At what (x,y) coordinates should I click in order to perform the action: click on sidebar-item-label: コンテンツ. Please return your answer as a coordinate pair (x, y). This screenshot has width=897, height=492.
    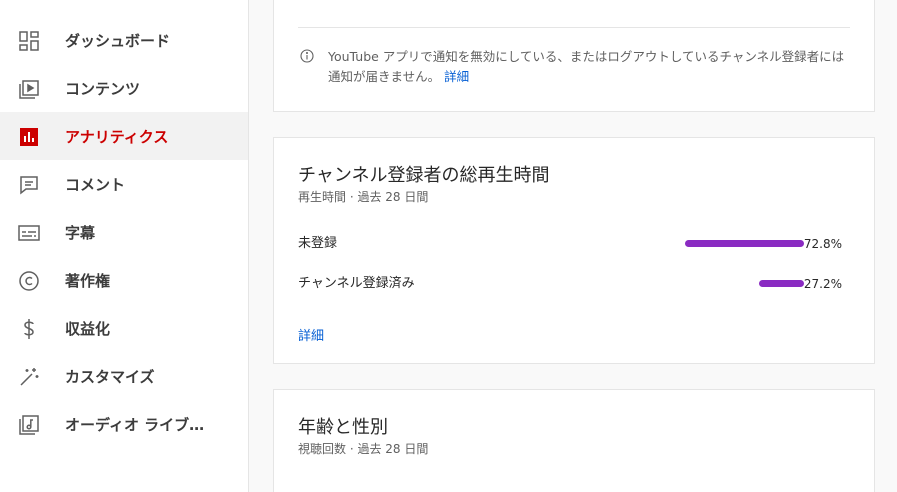
    Looking at the image, I should click on (103, 88).